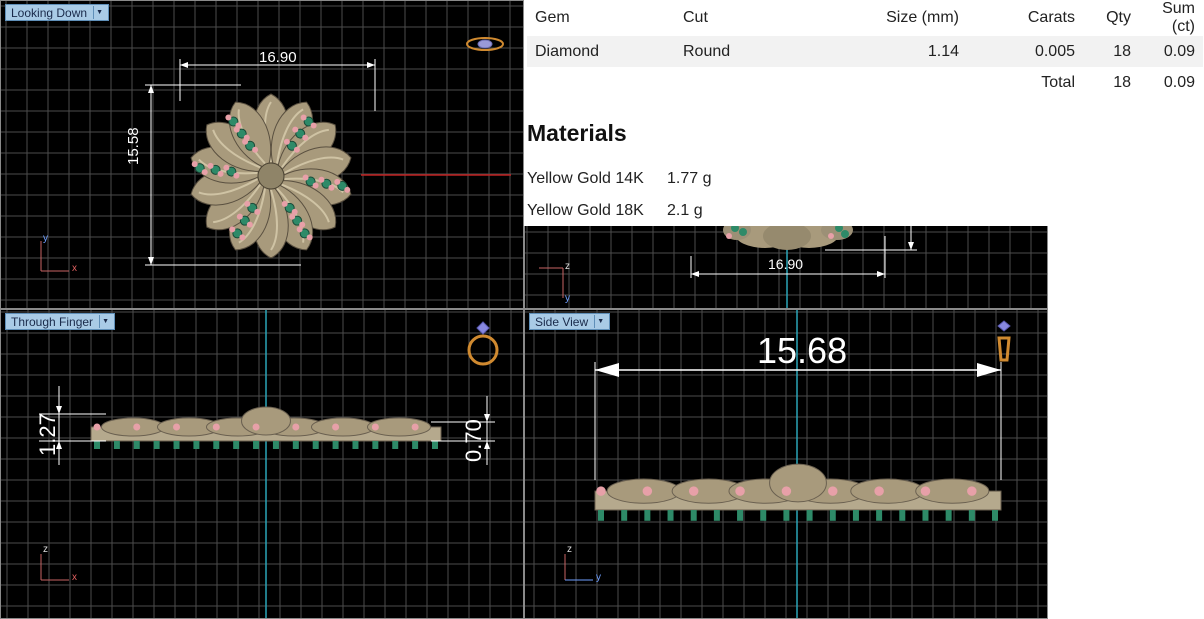 The width and height of the screenshot is (1204, 619). I want to click on viewport-menu-looking-down: Looking Down ▼, so click(57, 12).